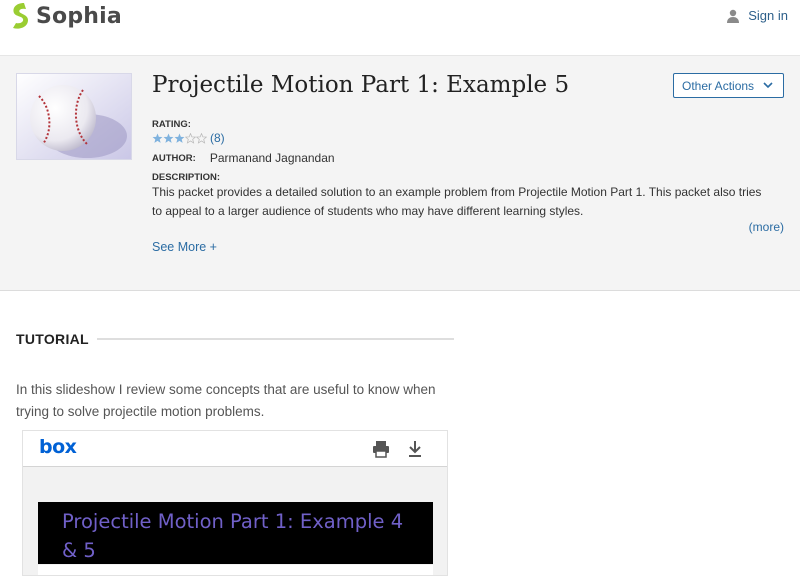  What do you see at coordinates (766, 227) in the screenshot?
I see `more-link: (more)` at bounding box center [766, 227].